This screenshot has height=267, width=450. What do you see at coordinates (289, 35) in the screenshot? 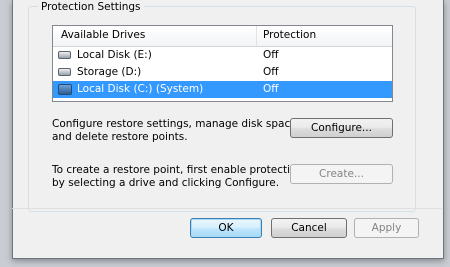
I see `column-header-protection: Protection` at bounding box center [289, 35].